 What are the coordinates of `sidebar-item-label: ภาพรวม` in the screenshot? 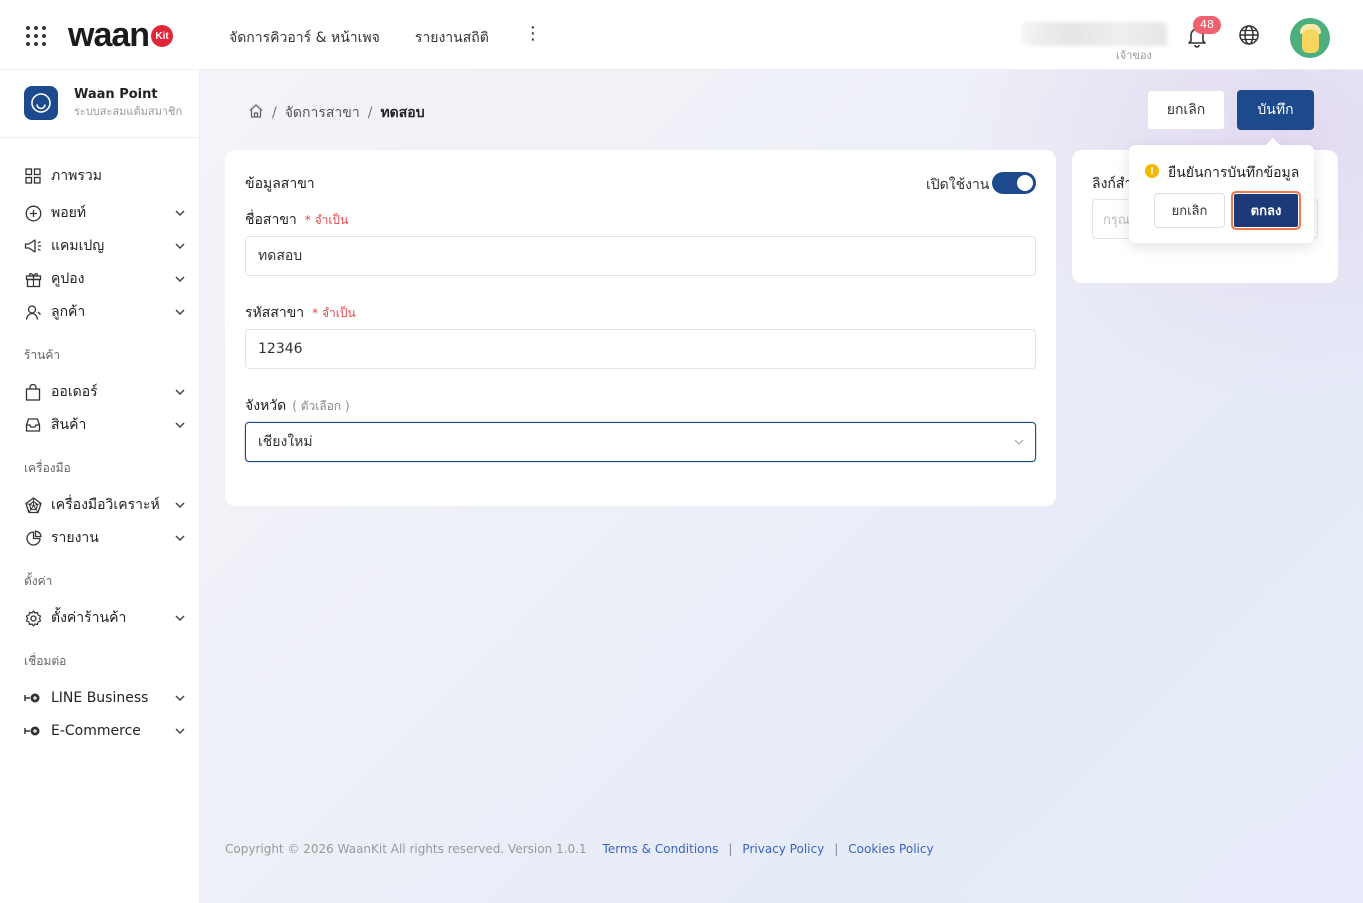 It's located at (76, 176).